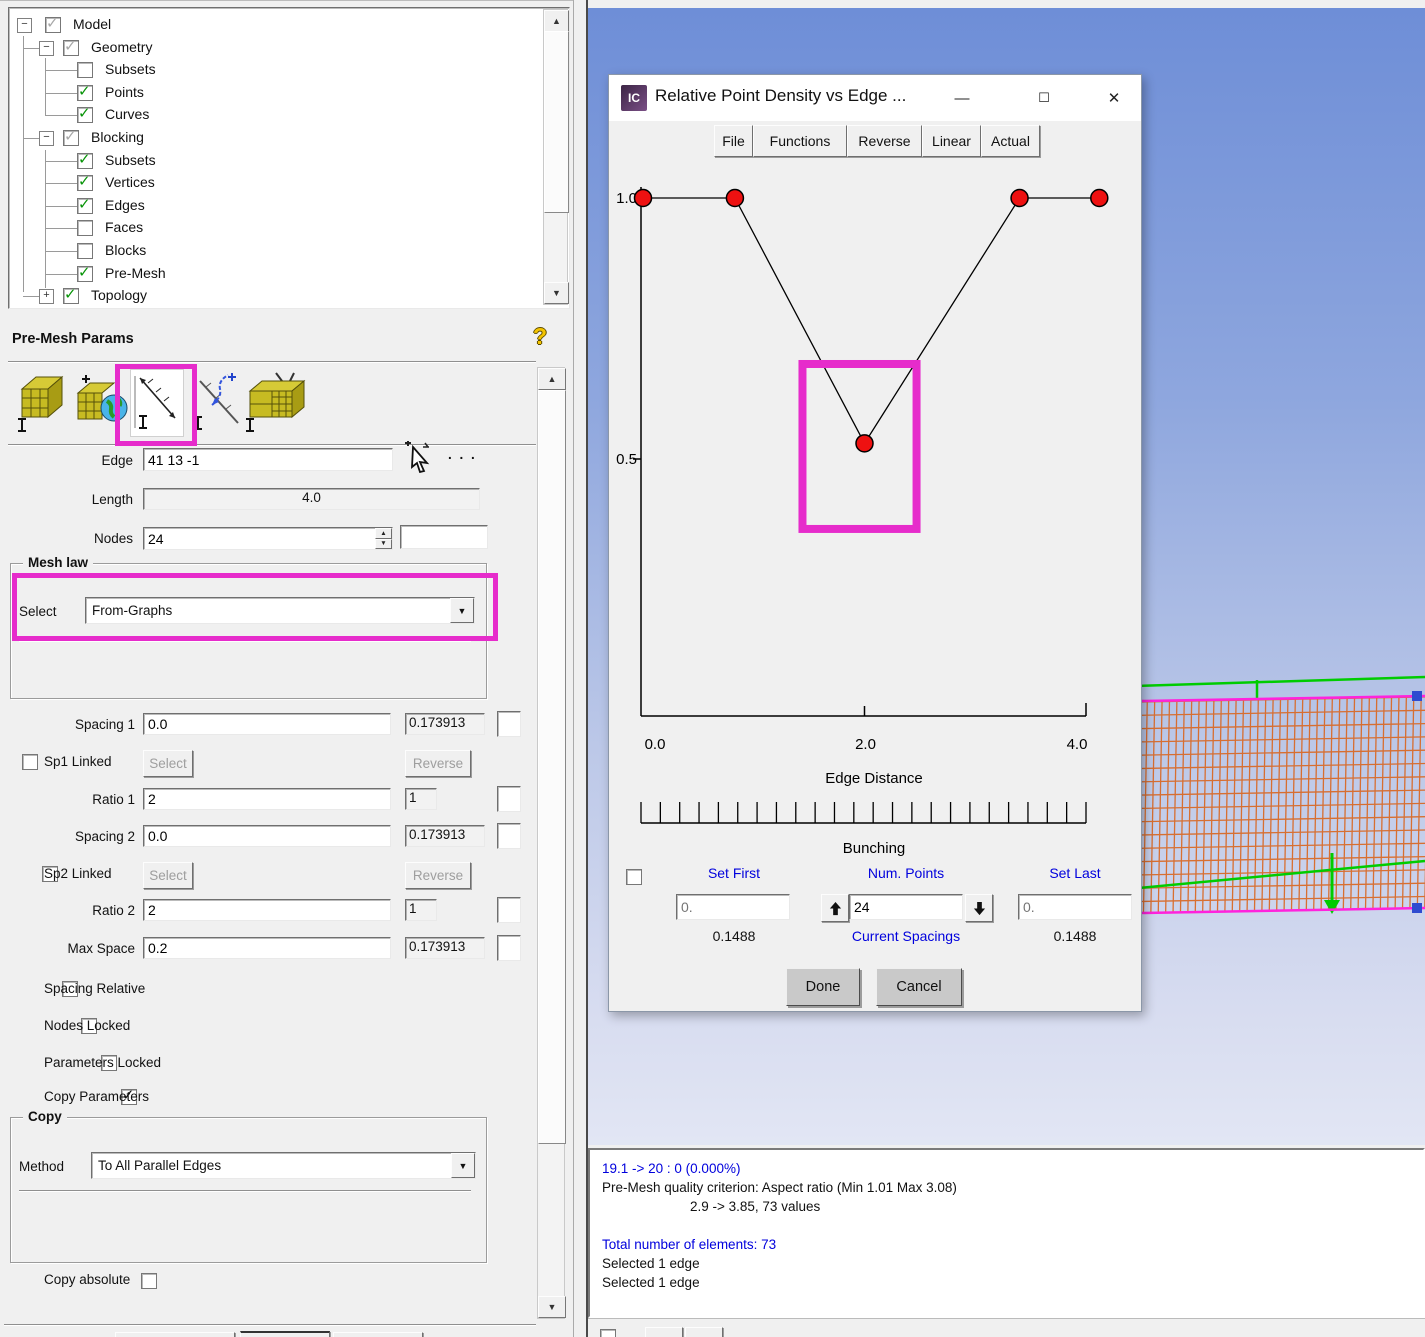 This screenshot has width=1425, height=1337. I want to click on set-last-field, so click(1075, 907).